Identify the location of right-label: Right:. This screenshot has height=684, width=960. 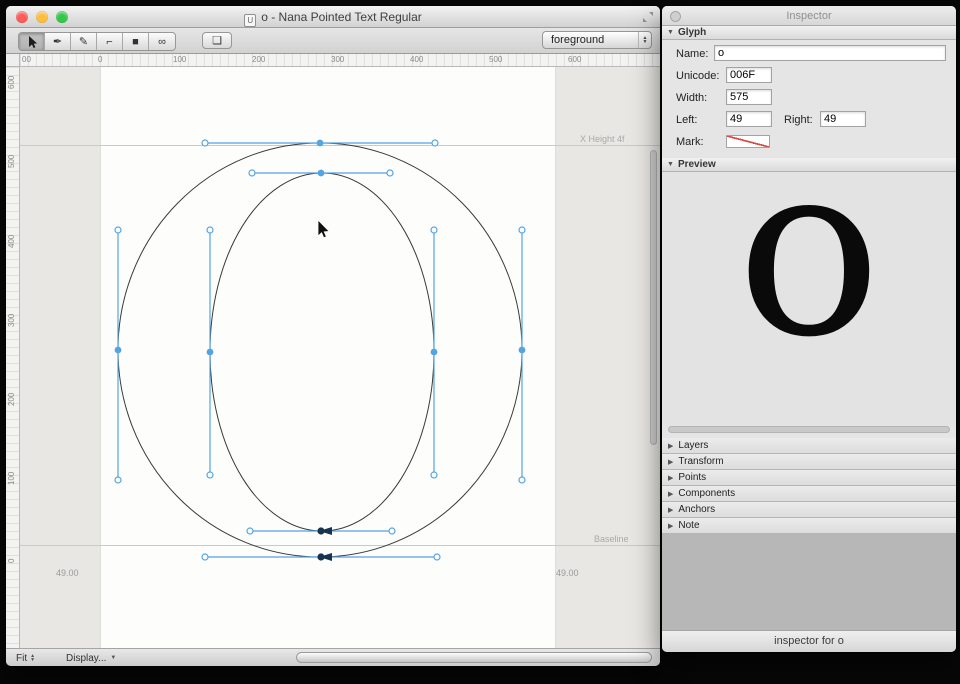
(798, 120).